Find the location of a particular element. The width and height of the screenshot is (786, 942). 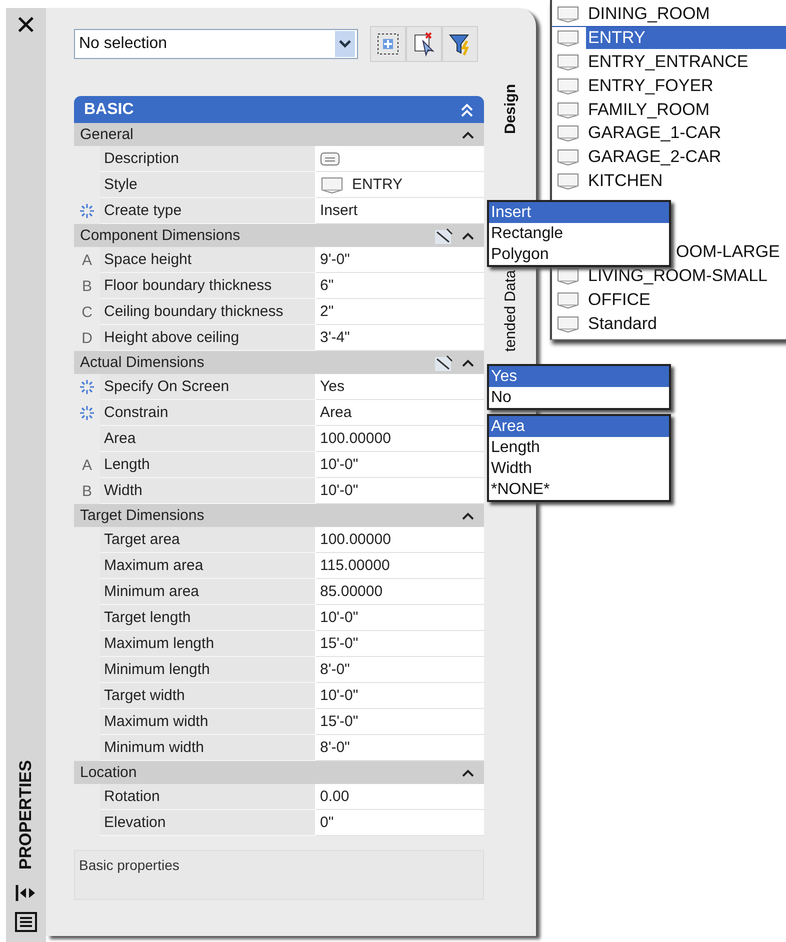

property-name: Minimum width is located at coordinates (208, 748).